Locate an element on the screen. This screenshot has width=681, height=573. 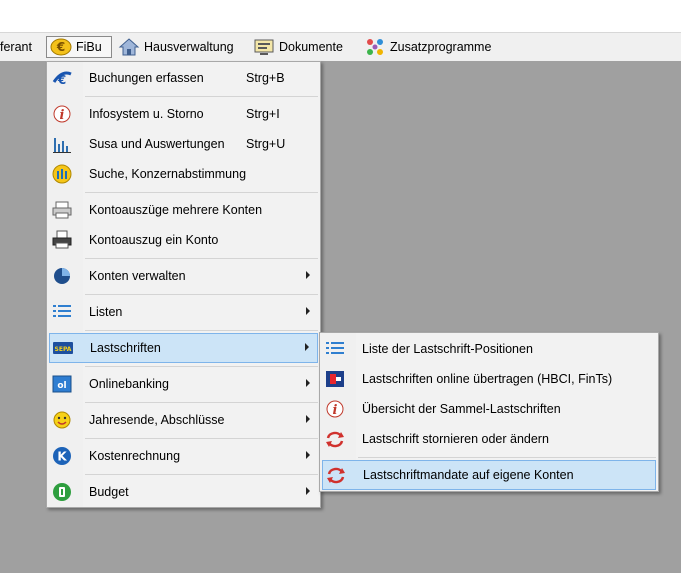
window-top-strip is located at coordinates (340, 16).